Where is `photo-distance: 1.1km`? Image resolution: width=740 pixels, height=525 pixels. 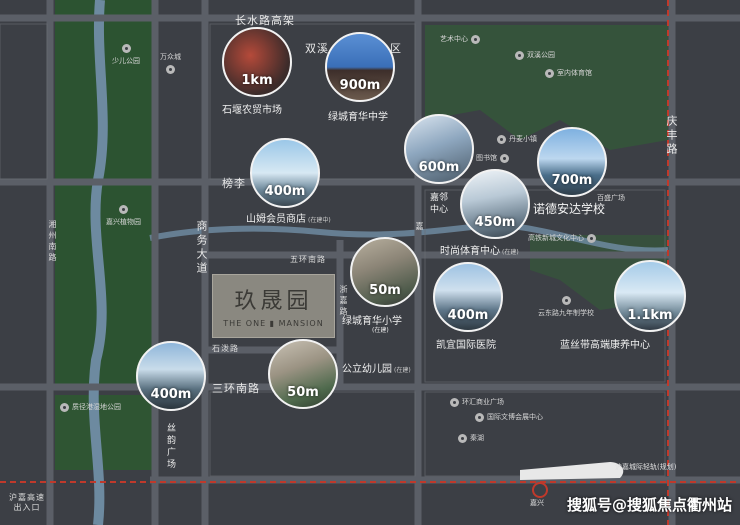
photo-distance: 1.1km is located at coordinates (650, 315).